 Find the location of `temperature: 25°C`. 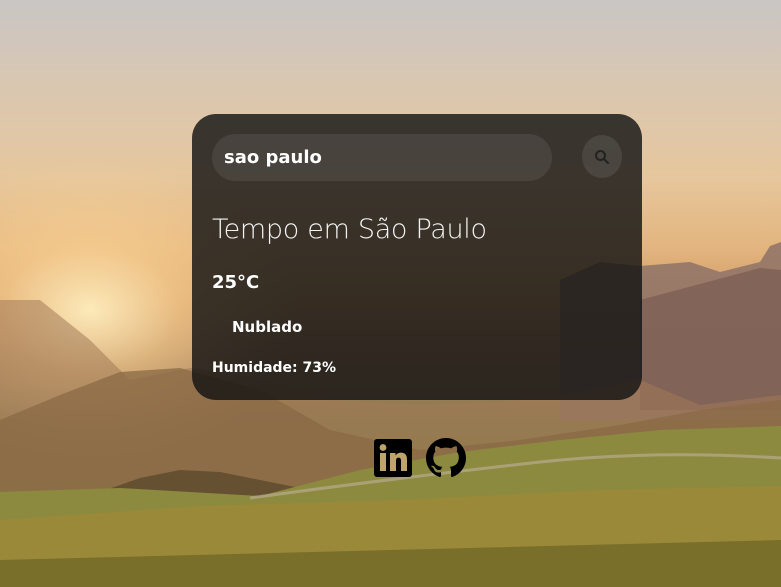

temperature: 25°C is located at coordinates (236, 282).